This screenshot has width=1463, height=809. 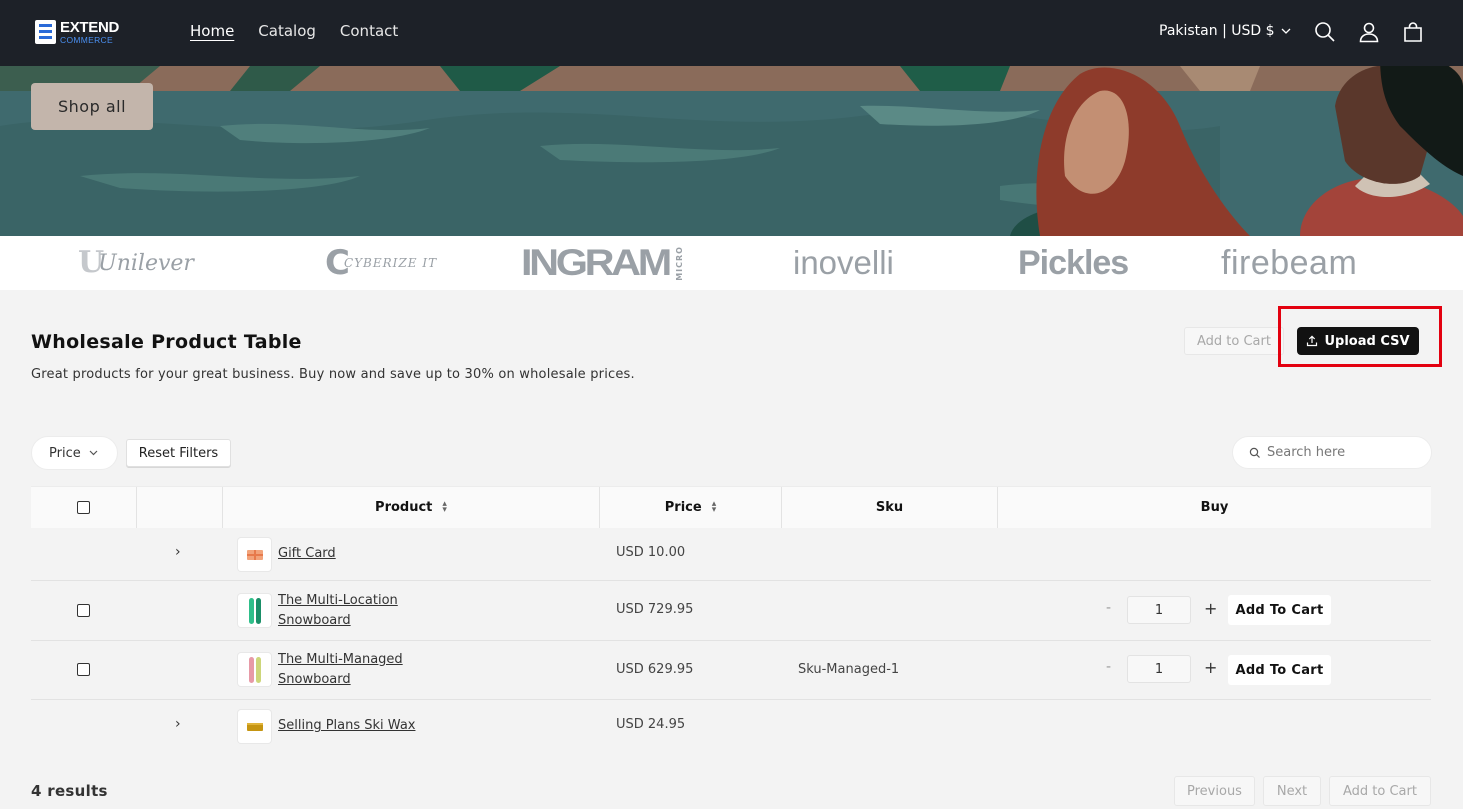 What do you see at coordinates (90, 27) in the screenshot?
I see `logo-text-primary: EXTEND` at bounding box center [90, 27].